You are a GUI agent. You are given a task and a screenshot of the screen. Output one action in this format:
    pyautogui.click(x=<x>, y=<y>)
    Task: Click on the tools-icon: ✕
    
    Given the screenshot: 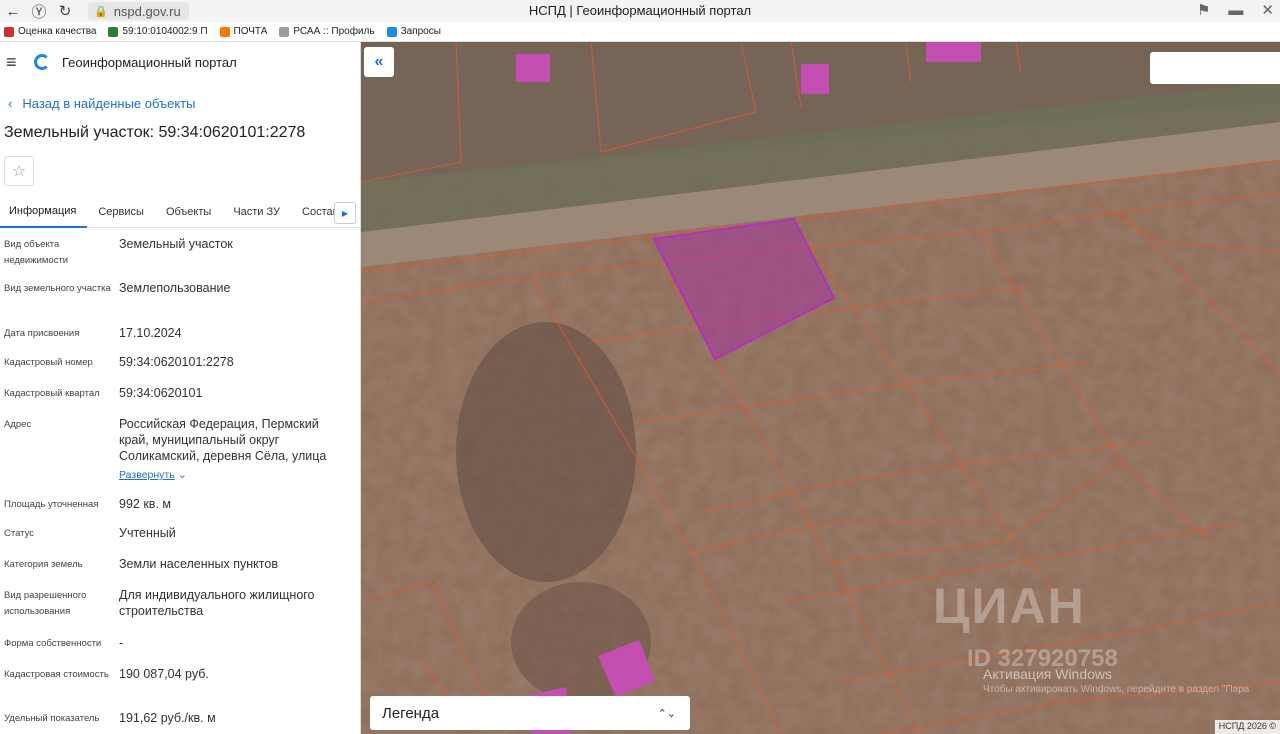 What is the action you would take?
    pyautogui.click(x=1267, y=10)
    